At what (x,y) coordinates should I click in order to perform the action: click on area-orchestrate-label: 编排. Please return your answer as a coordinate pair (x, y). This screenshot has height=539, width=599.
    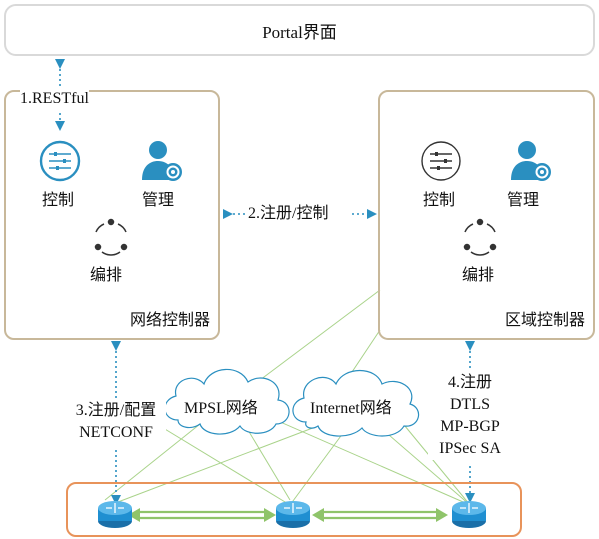
    Looking at the image, I should click on (478, 275).